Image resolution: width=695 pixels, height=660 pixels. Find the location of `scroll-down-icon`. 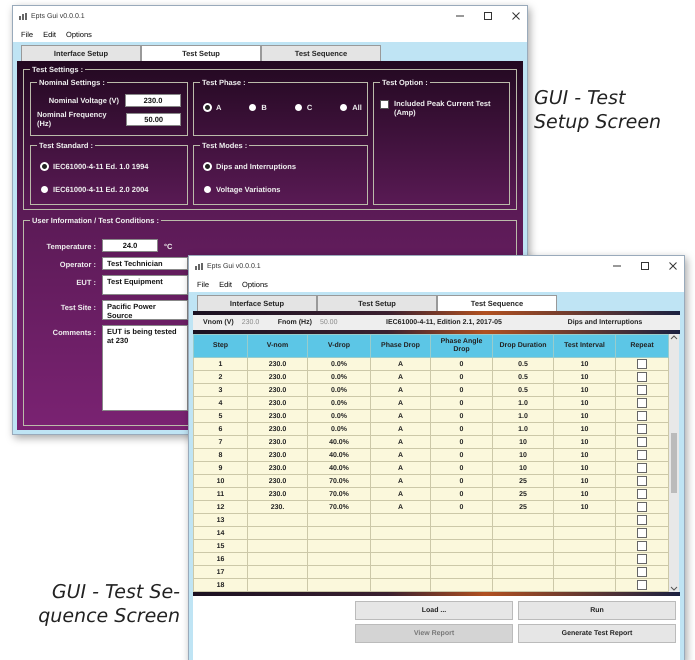

scroll-down-icon is located at coordinates (674, 589).